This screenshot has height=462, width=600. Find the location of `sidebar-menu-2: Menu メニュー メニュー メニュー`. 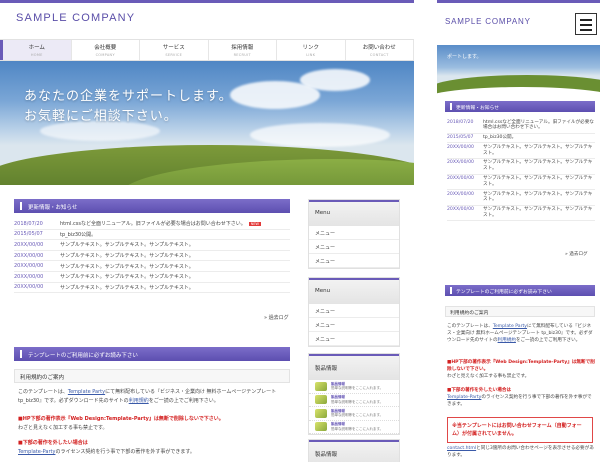

sidebar-menu-2: Menu メニュー メニュー メニュー is located at coordinates (354, 312).